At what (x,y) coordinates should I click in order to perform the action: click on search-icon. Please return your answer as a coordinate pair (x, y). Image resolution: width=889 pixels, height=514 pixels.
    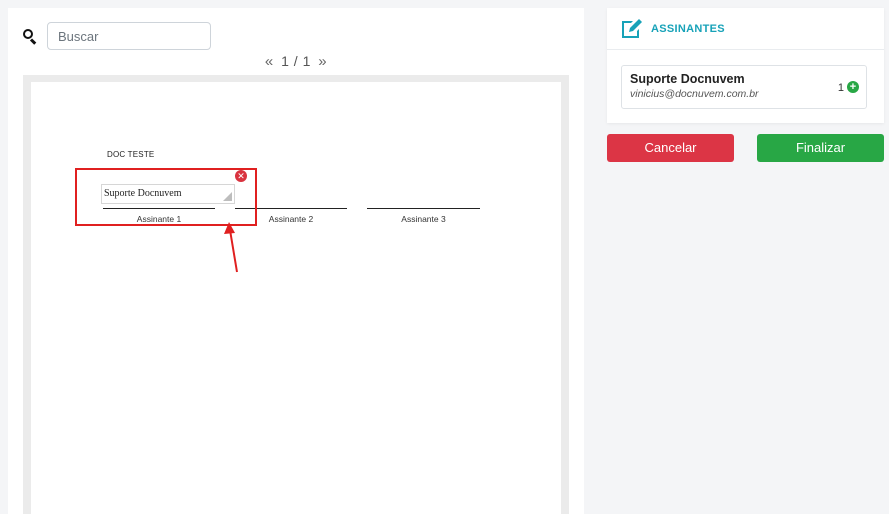
    Looking at the image, I should click on (30, 37).